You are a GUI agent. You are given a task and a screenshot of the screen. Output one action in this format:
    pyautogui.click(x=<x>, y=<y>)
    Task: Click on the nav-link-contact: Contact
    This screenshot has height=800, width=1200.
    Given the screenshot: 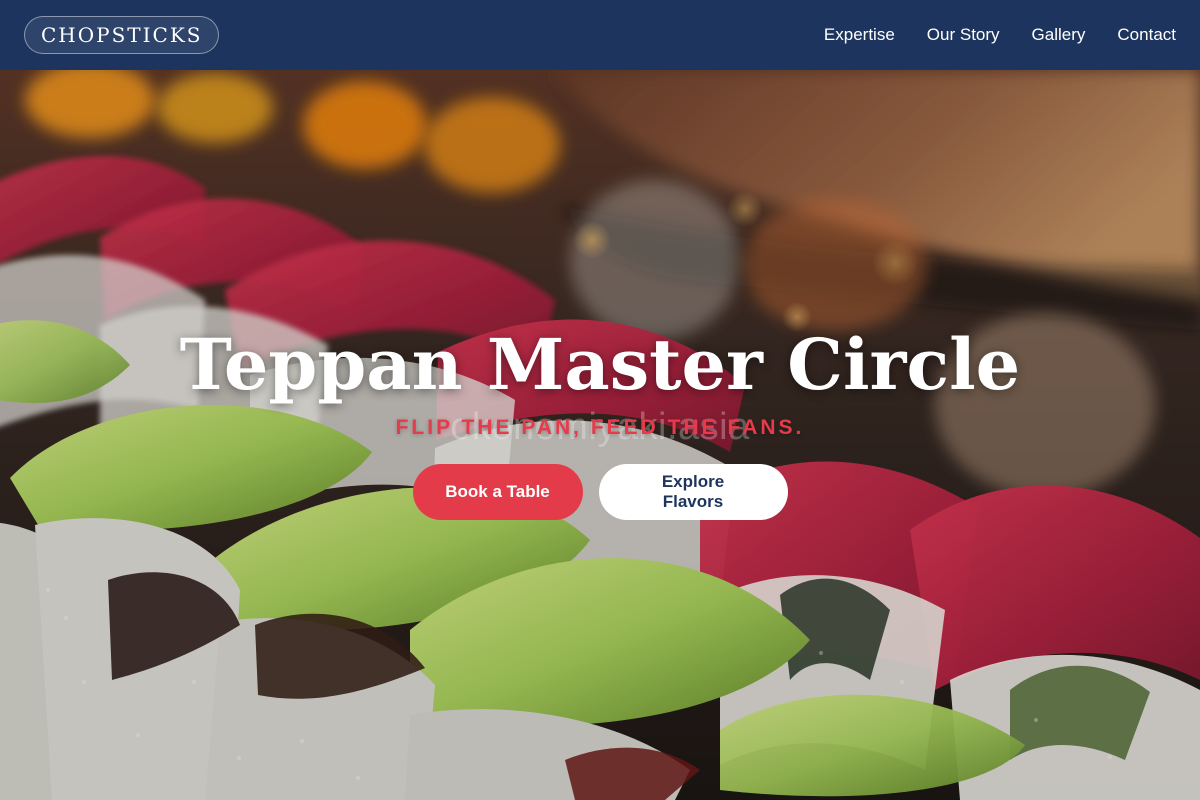 What is the action you would take?
    pyautogui.click(x=1146, y=35)
    